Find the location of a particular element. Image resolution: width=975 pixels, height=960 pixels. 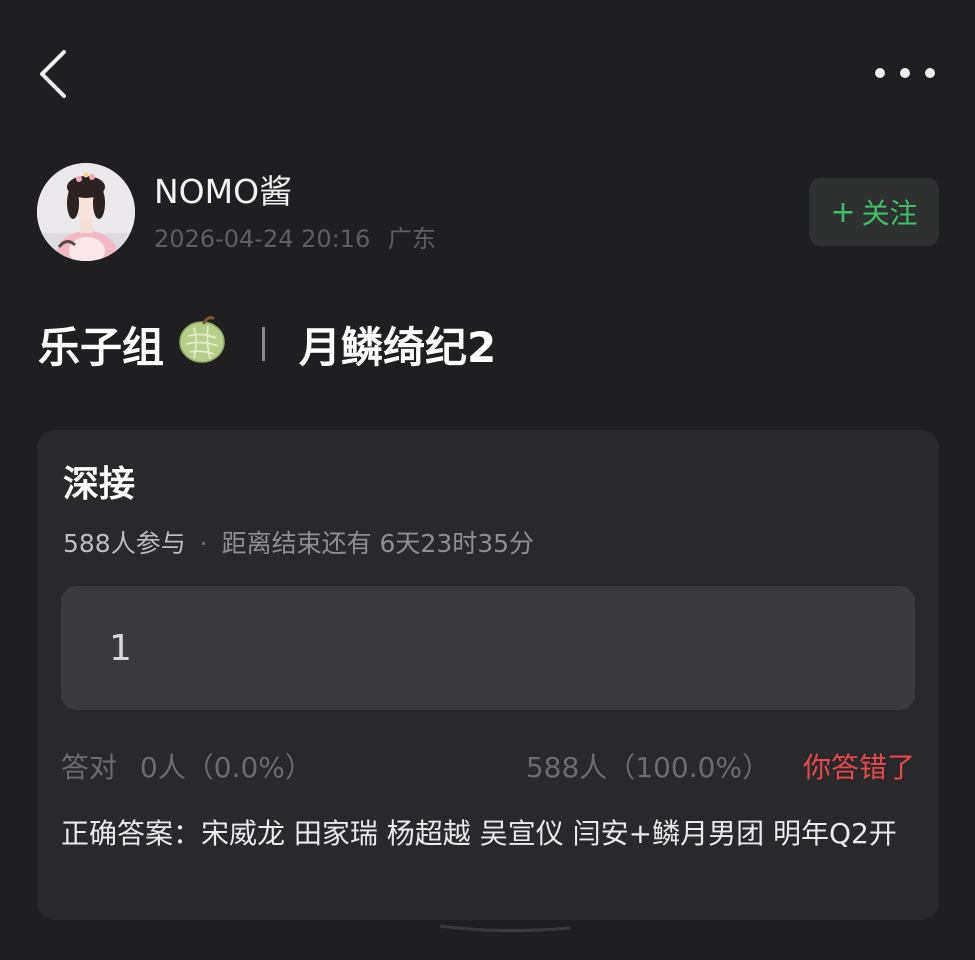

correct-answer-text: 正确答案：宋威龙 田家瑞 杨超越 吴宣仪 闫安+鳞月男团 明年Q2开 is located at coordinates (479, 833).